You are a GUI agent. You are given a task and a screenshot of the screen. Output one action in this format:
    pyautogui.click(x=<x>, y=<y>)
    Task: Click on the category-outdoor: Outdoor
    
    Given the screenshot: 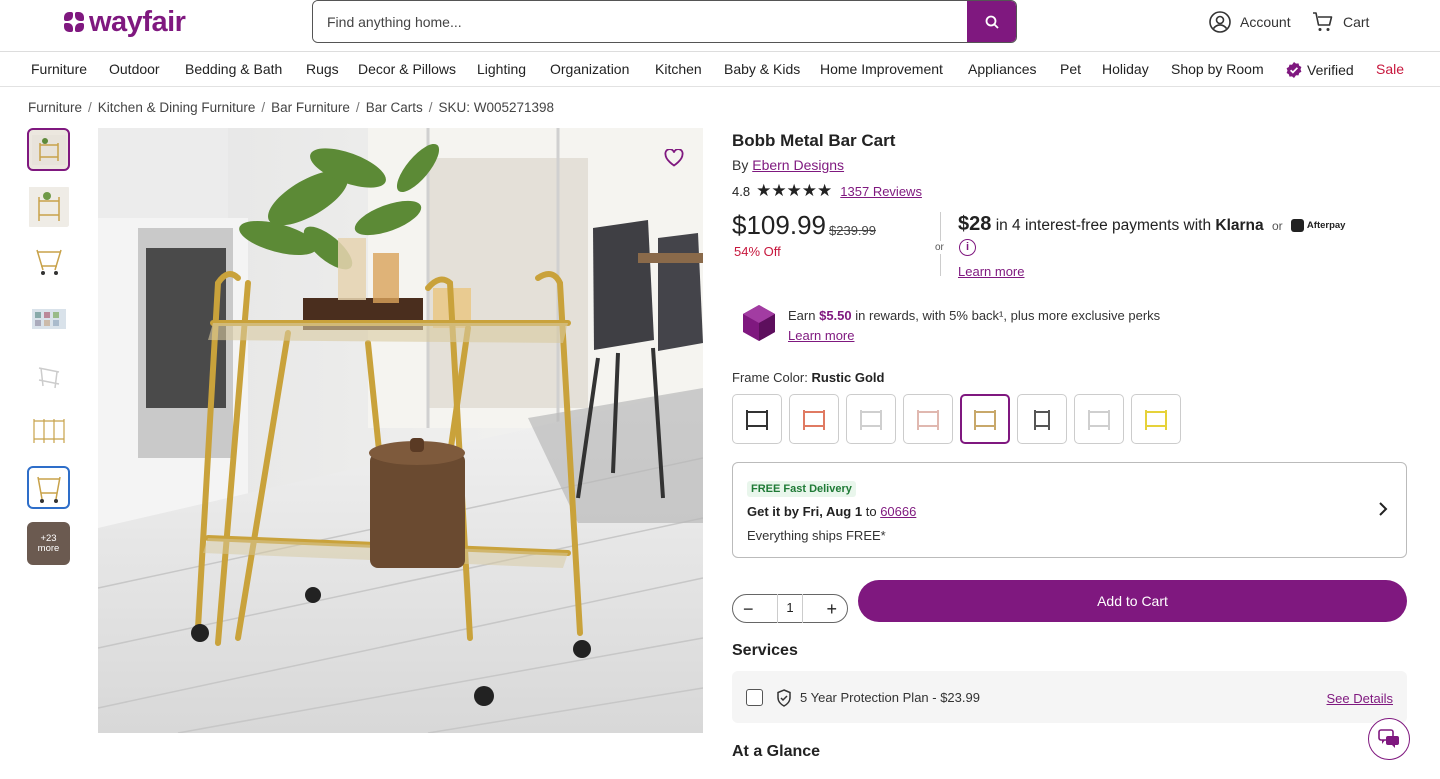 What is the action you would take?
    pyautogui.click(x=134, y=69)
    